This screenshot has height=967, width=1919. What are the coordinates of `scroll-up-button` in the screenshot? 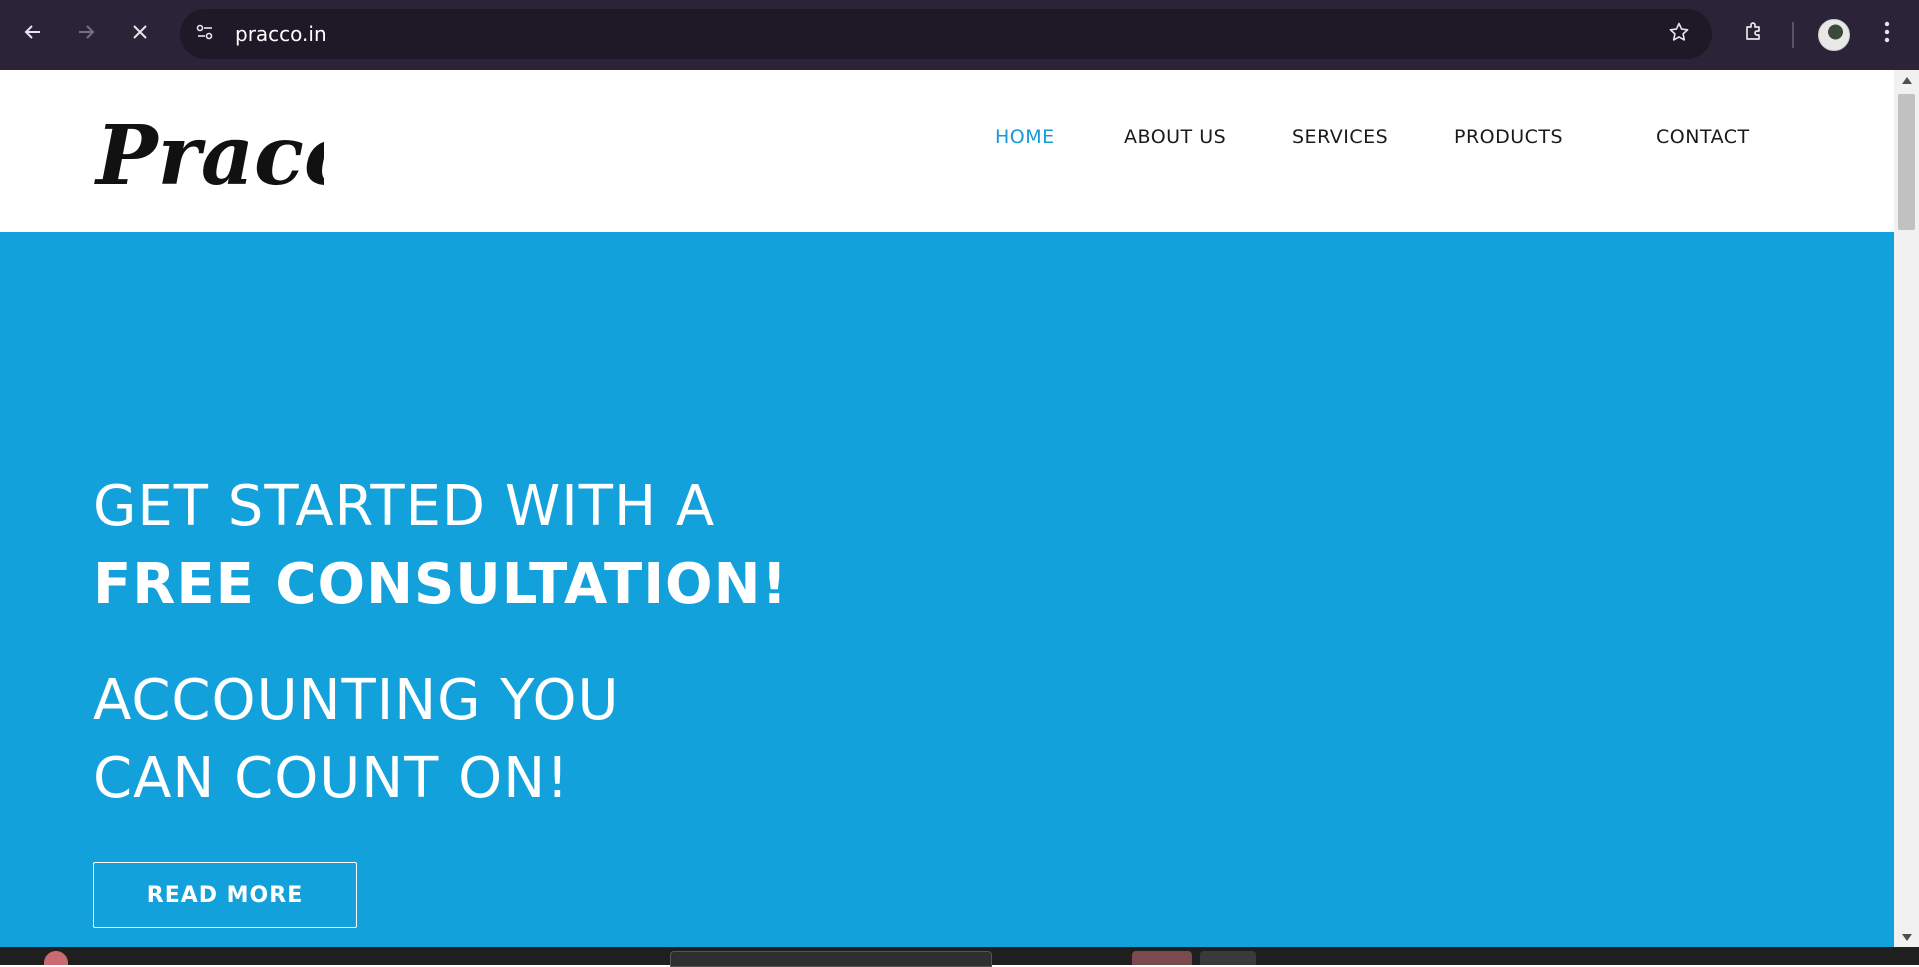 It's located at (1906, 80).